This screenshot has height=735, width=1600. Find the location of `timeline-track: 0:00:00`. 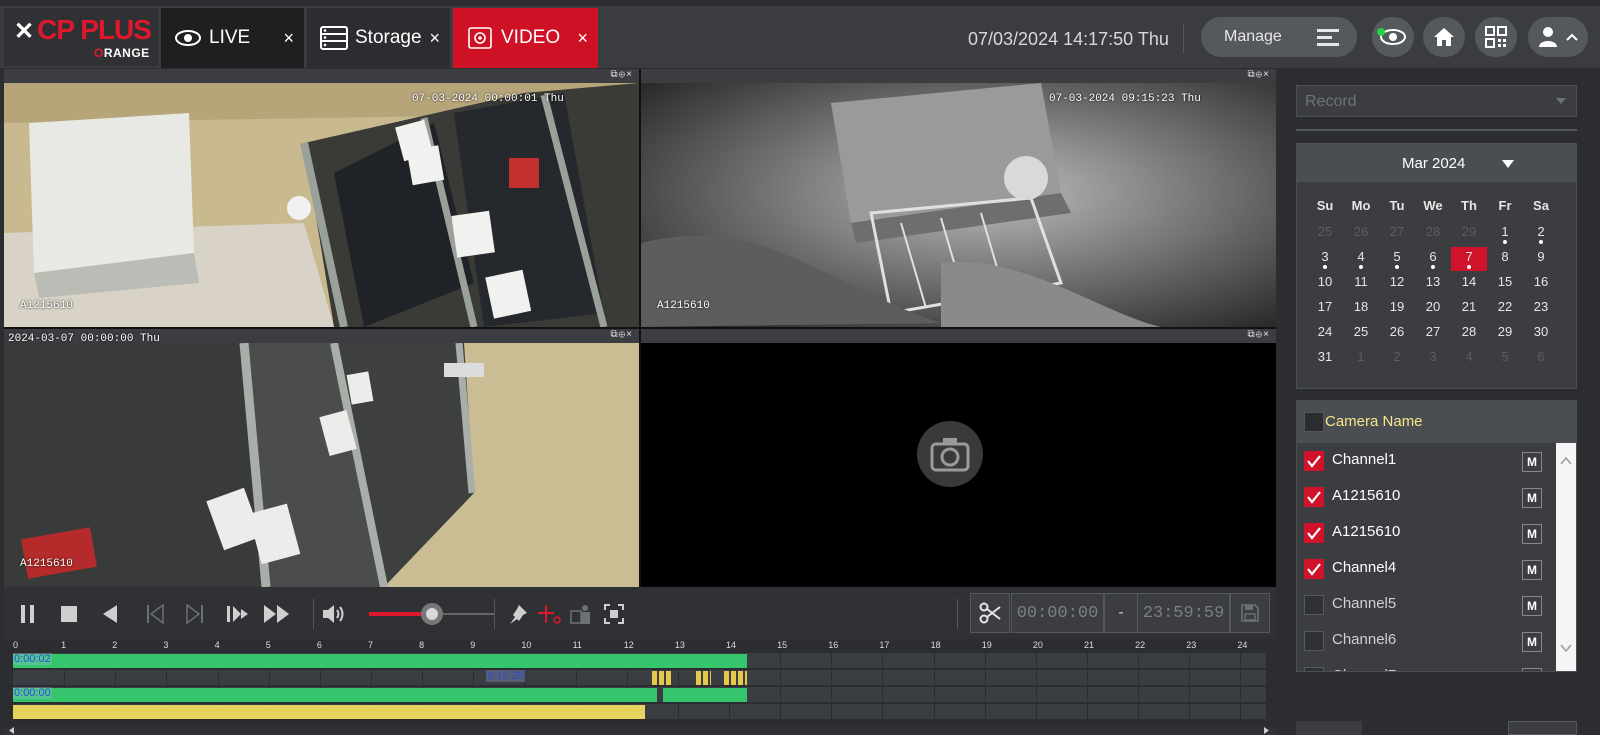

timeline-track: 0:00:00 is located at coordinates (639, 694).